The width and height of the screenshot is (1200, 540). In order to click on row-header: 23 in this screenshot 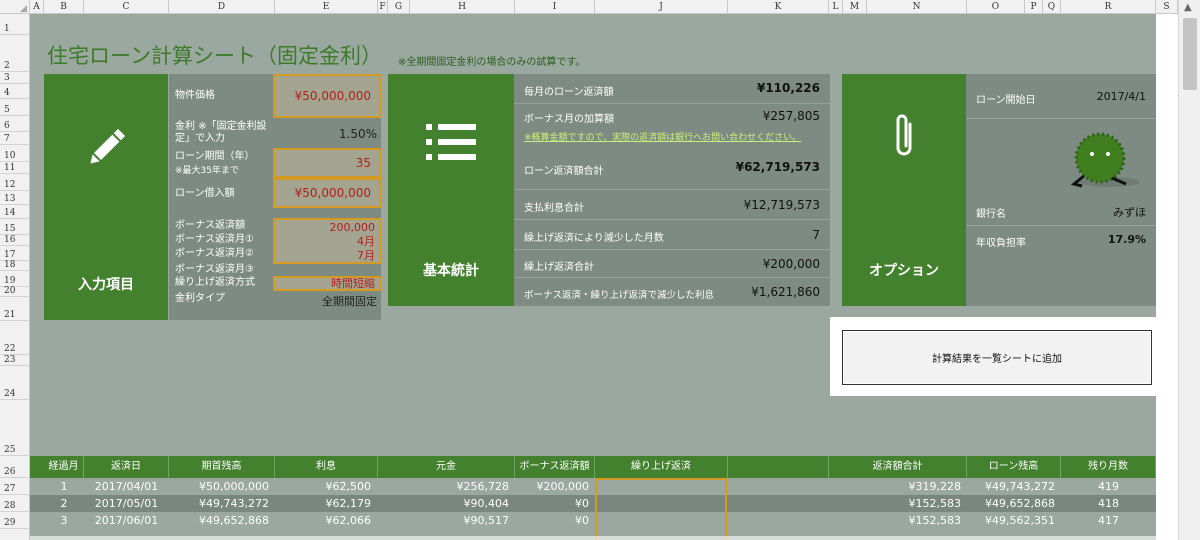, I will do `click(15, 360)`.